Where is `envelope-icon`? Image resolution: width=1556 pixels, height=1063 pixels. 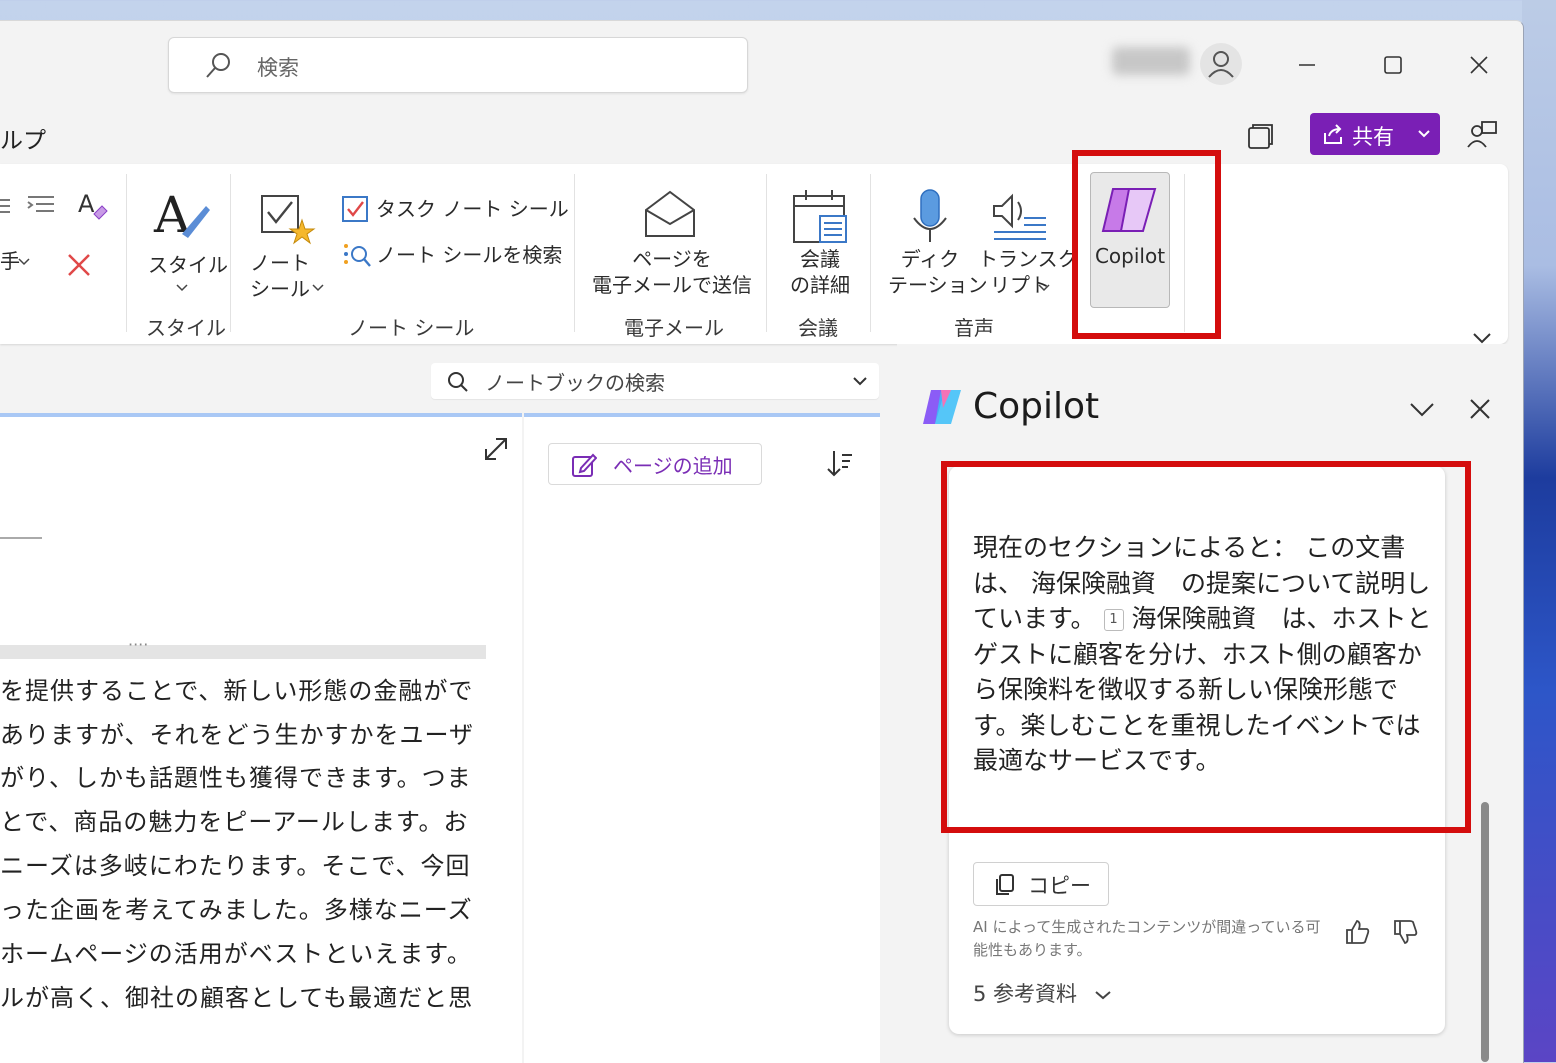
envelope-icon is located at coordinates (670, 213).